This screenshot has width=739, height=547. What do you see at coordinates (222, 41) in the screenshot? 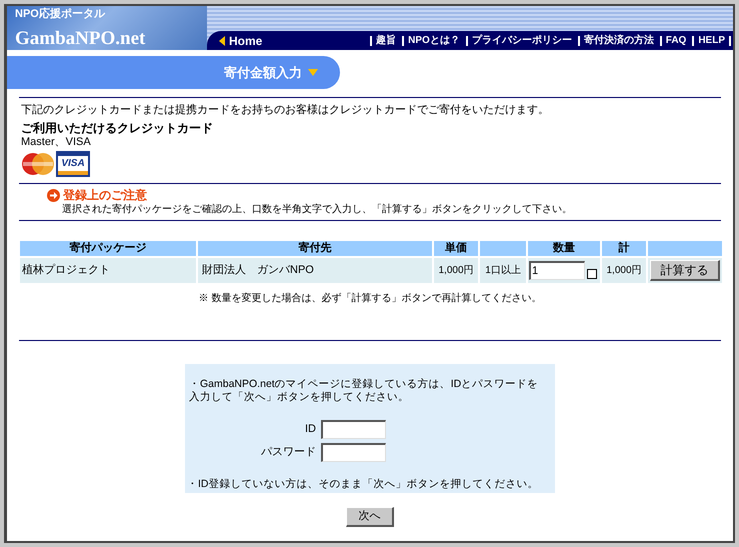
I see `caret-icon` at bounding box center [222, 41].